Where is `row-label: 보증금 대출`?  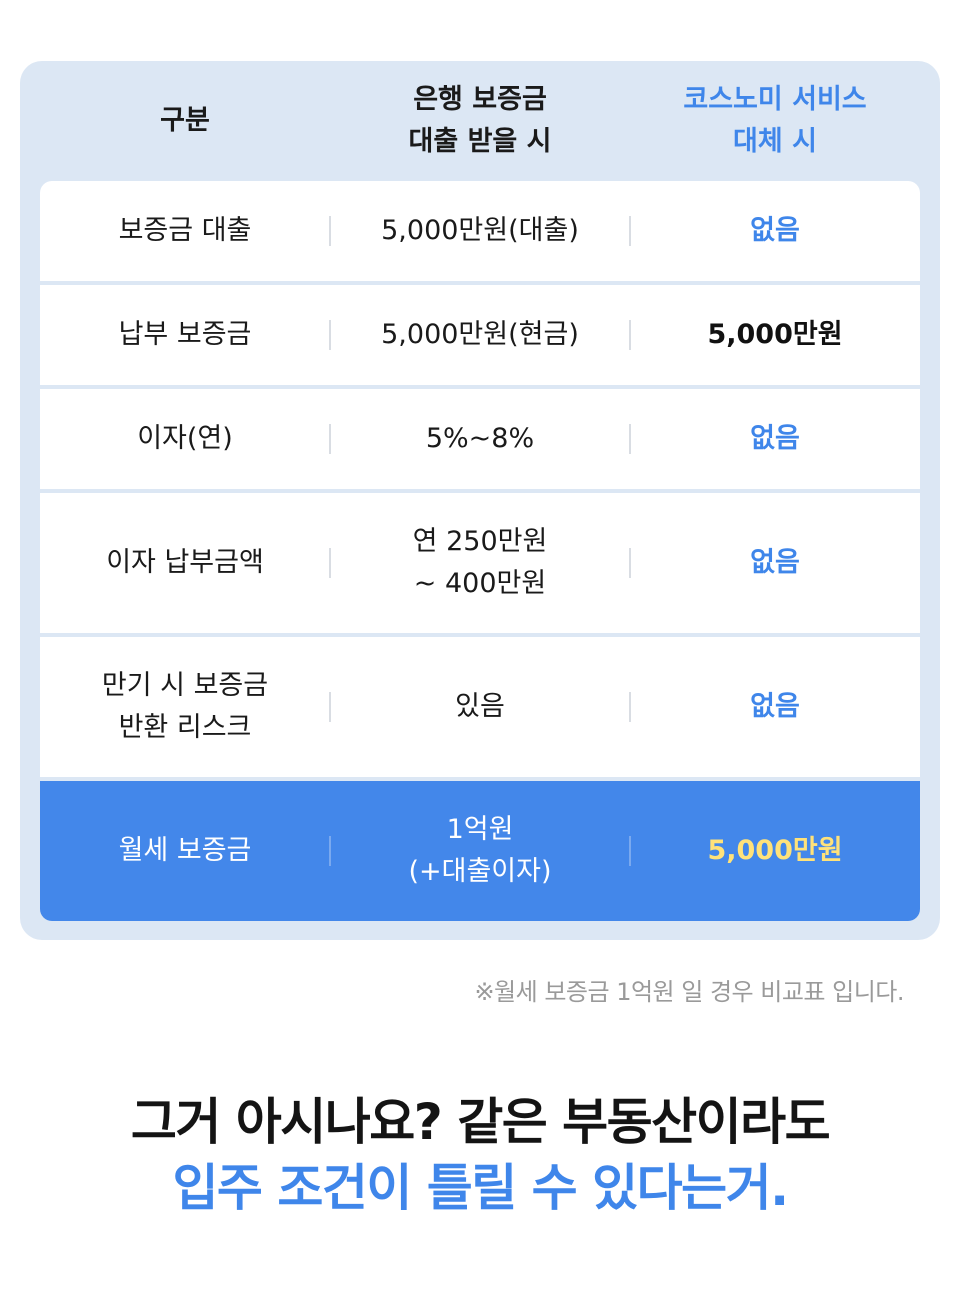
row-label: 보증금 대출 is located at coordinates (185, 230).